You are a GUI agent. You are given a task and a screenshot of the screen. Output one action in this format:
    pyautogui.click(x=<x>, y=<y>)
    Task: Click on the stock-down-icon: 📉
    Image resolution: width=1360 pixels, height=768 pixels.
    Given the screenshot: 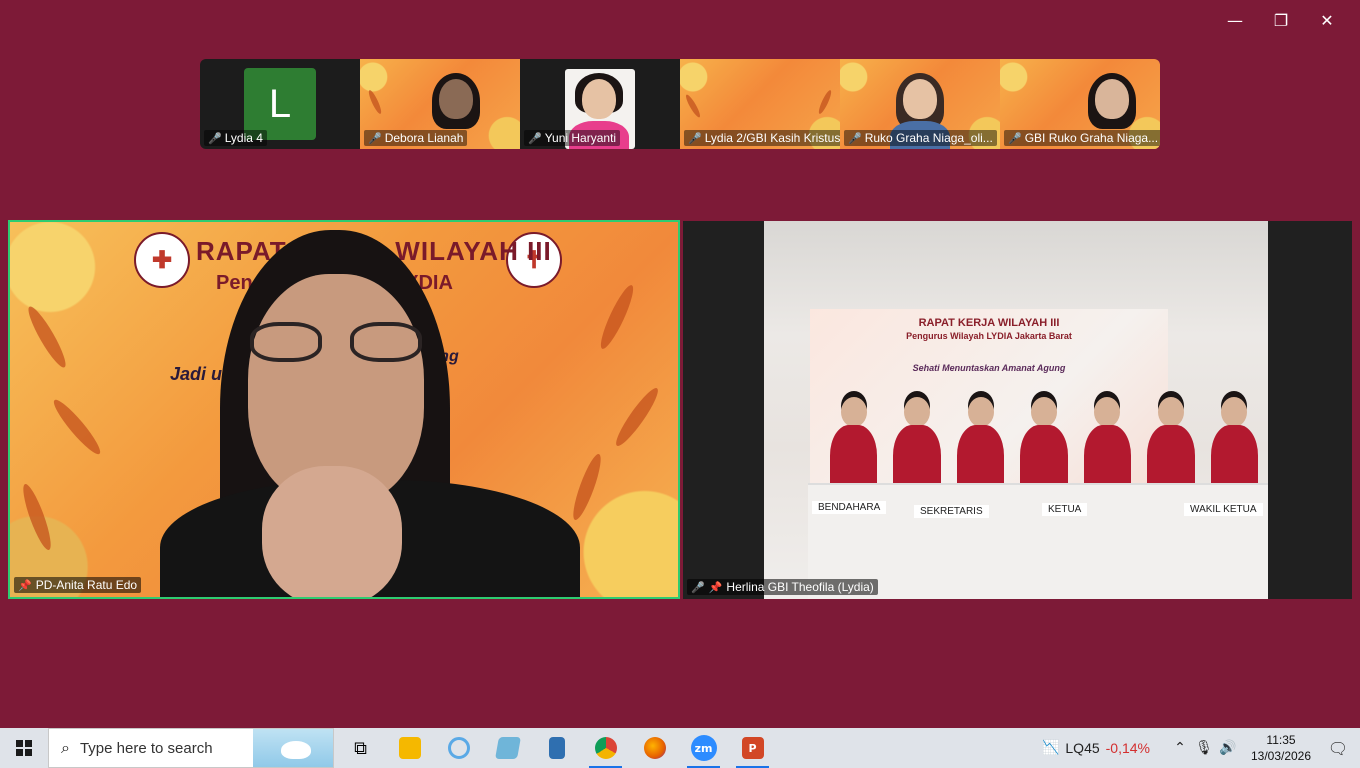 What is the action you would take?
    pyautogui.click(x=1050, y=748)
    